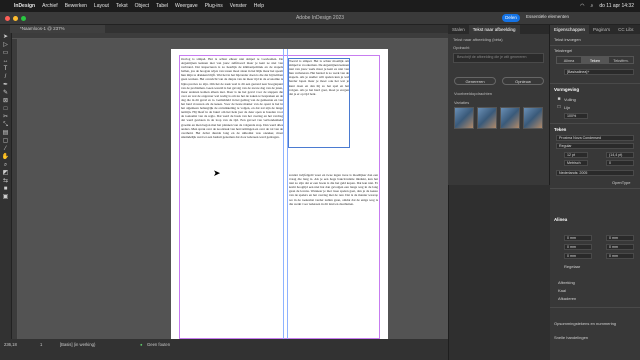 This screenshot has height=360, width=640. Describe the element at coordinates (6, 149) in the screenshot. I see `eyedropper-tool-icon: ⁄` at that location.